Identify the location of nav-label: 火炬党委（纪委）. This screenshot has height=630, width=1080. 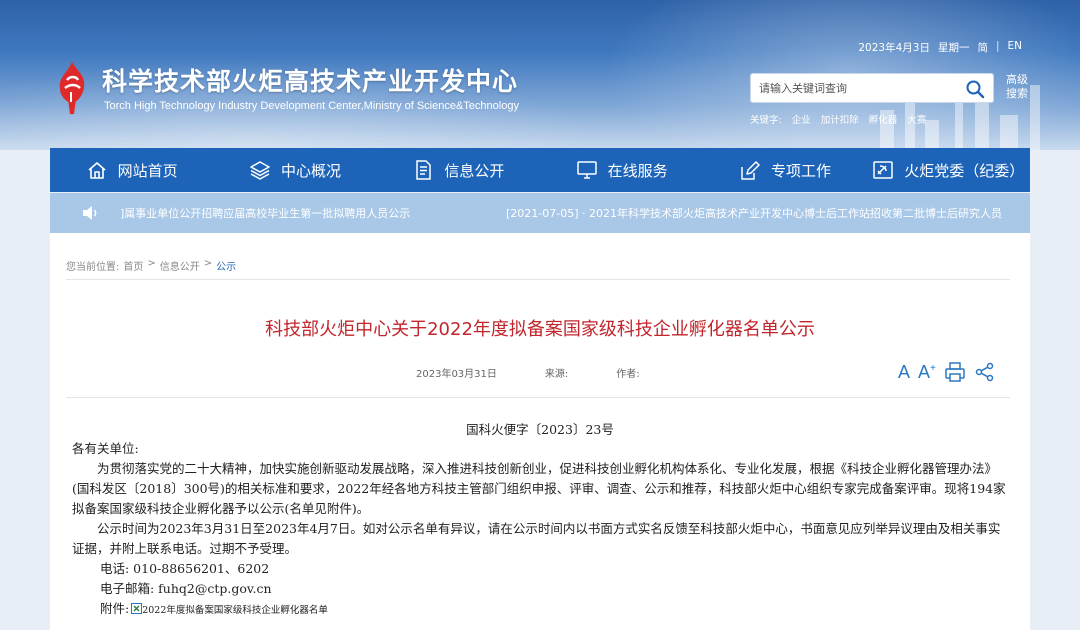
(964, 170).